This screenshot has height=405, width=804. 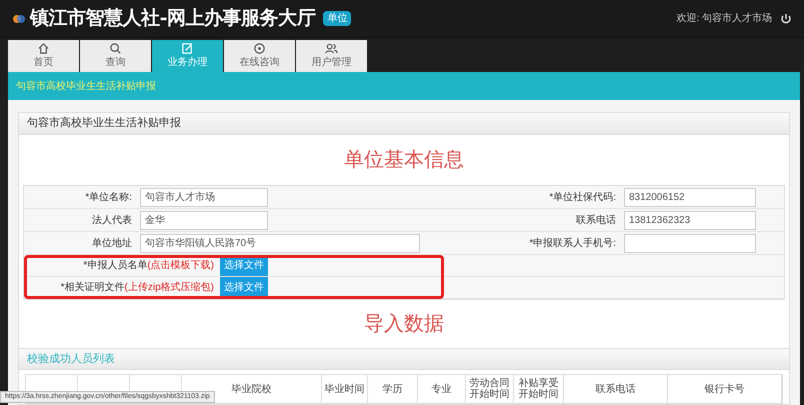 I want to click on field-label: *申报人员名单(点击模板下载), so click(x=148, y=265).